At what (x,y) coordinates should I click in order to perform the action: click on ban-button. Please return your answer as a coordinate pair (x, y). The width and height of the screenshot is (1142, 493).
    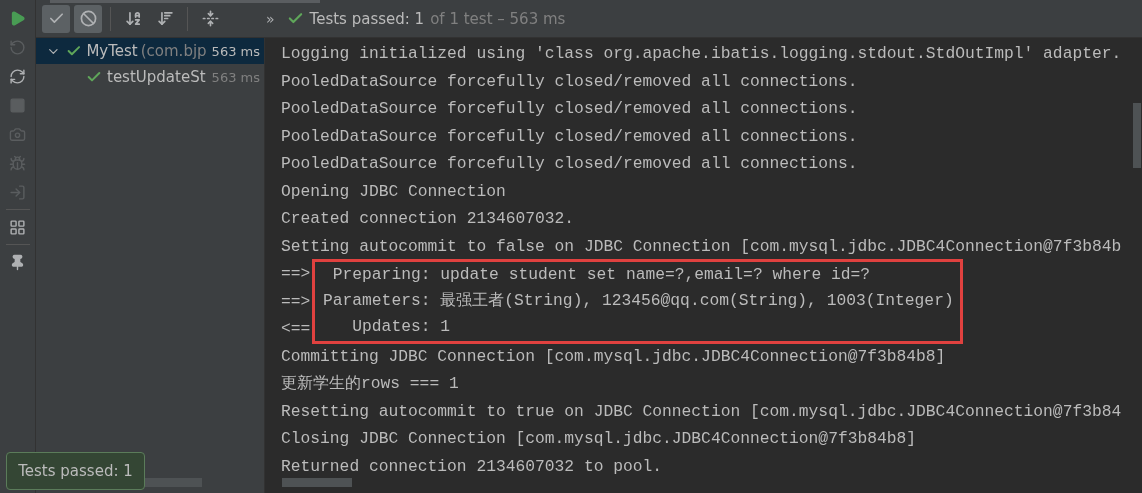
    Looking at the image, I should click on (88, 18).